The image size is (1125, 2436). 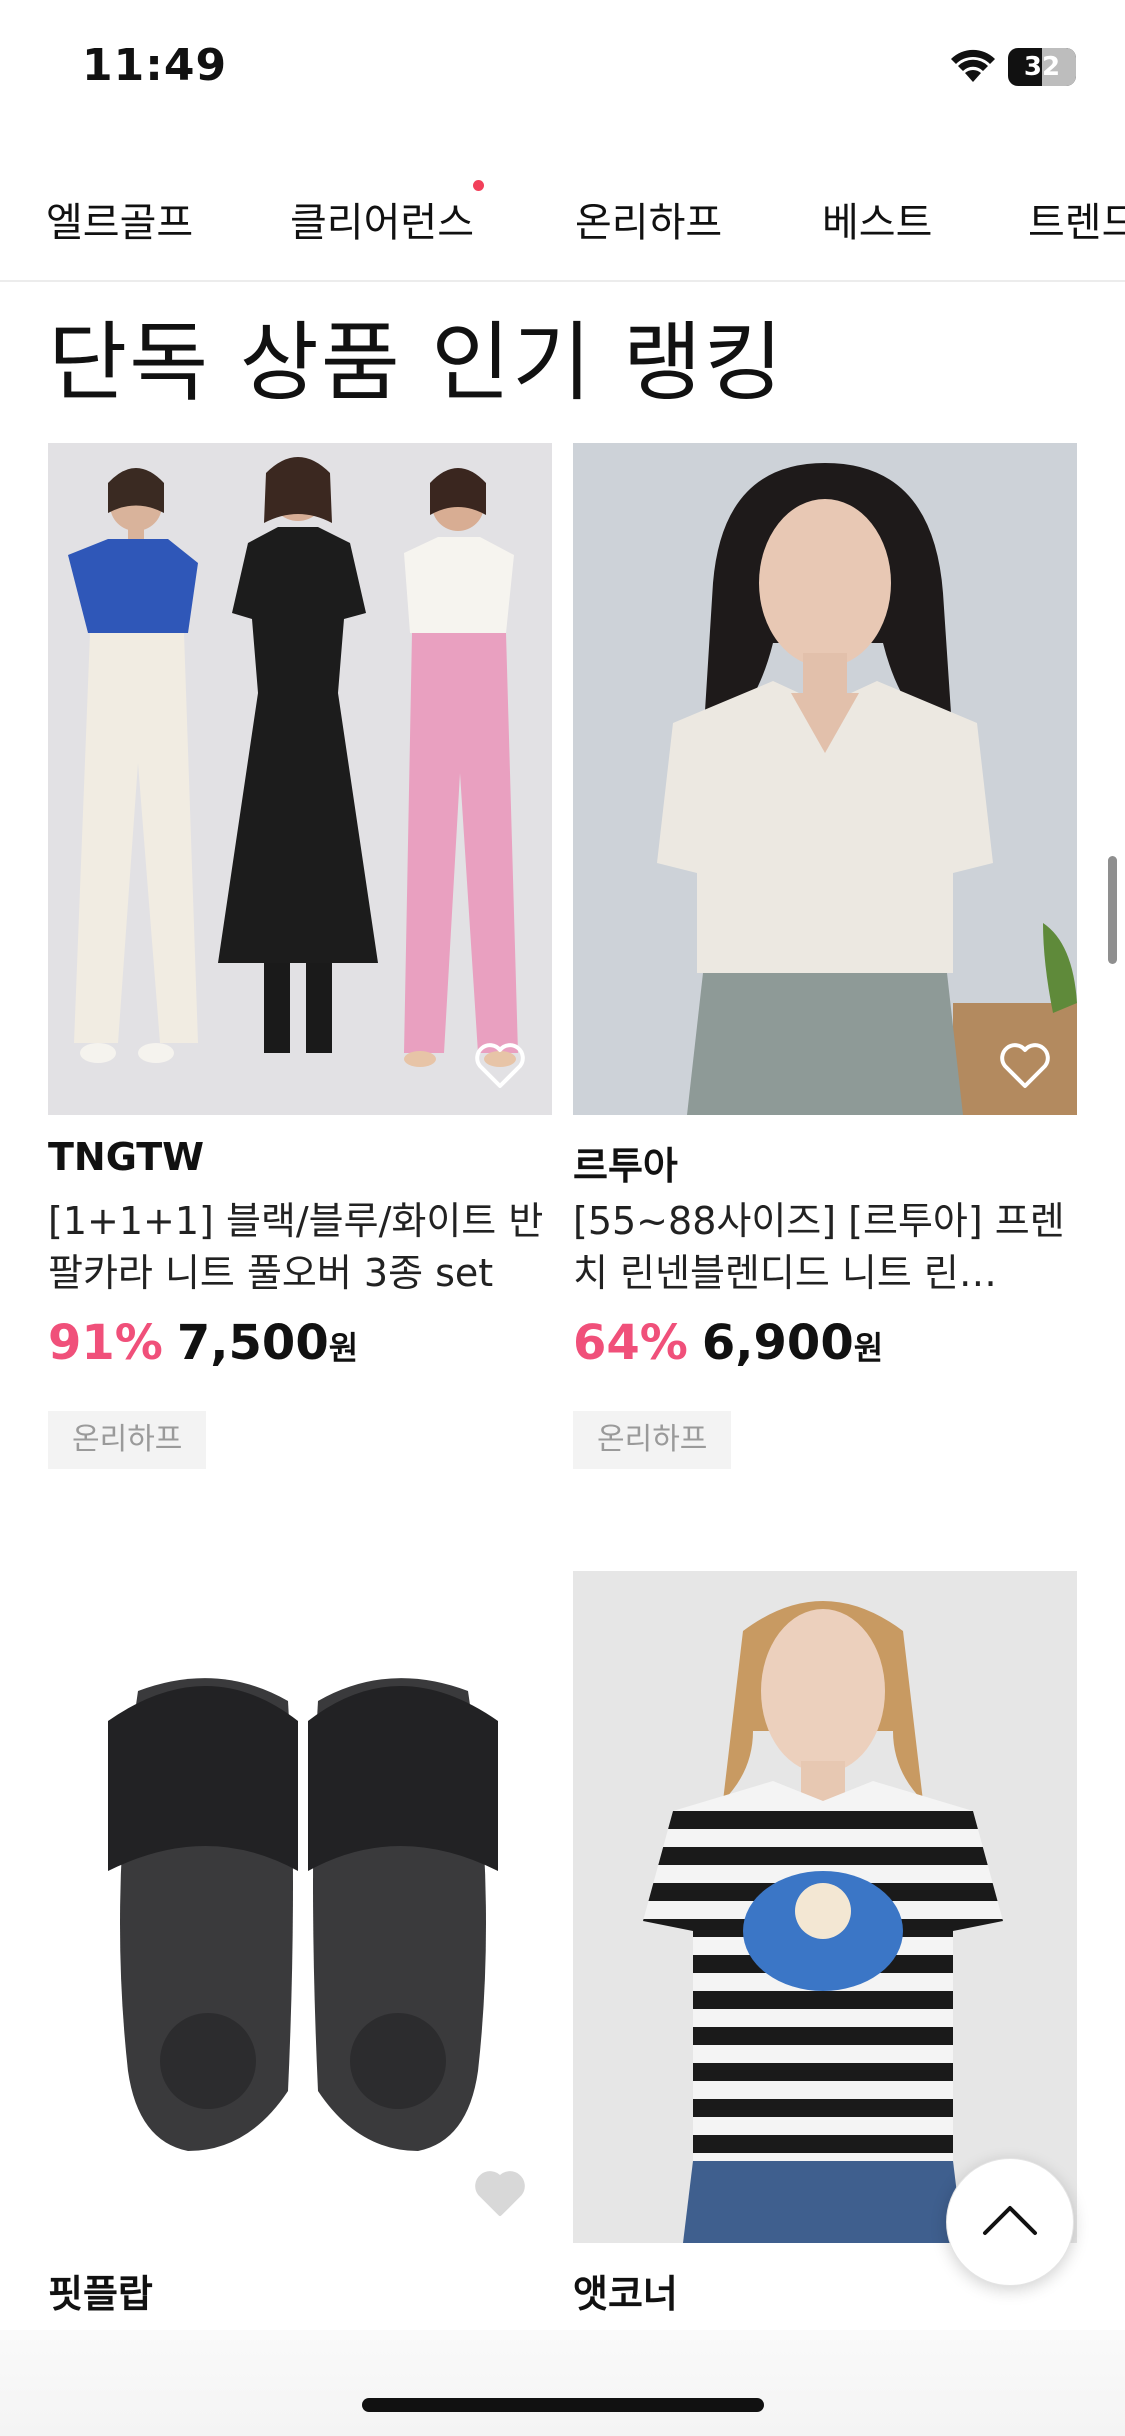 I want to click on product-price: 91% 7,500원, so click(x=203, y=1343).